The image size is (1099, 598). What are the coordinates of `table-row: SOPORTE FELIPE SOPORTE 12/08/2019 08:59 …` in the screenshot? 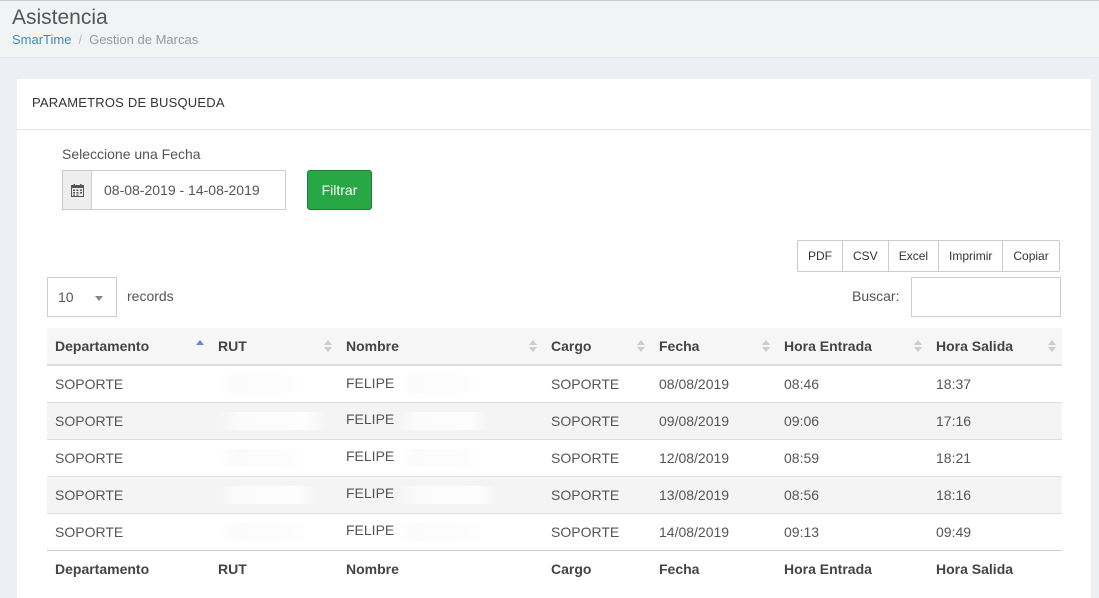 It's located at (554, 457).